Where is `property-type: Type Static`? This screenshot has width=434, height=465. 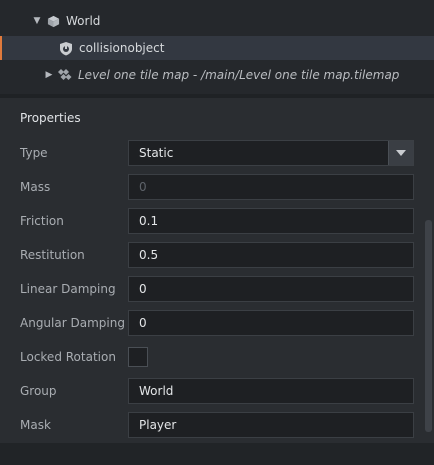 property-type: Type Static is located at coordinates (210, 153).